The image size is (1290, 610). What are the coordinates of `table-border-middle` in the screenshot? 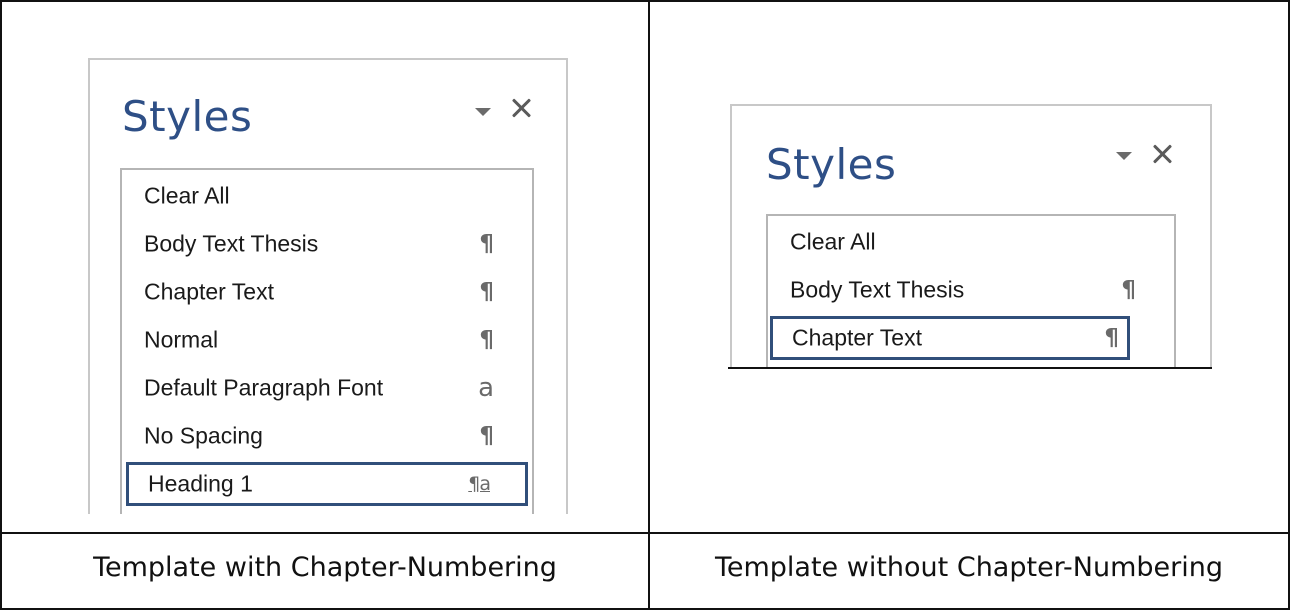 It's located at (645, 533).